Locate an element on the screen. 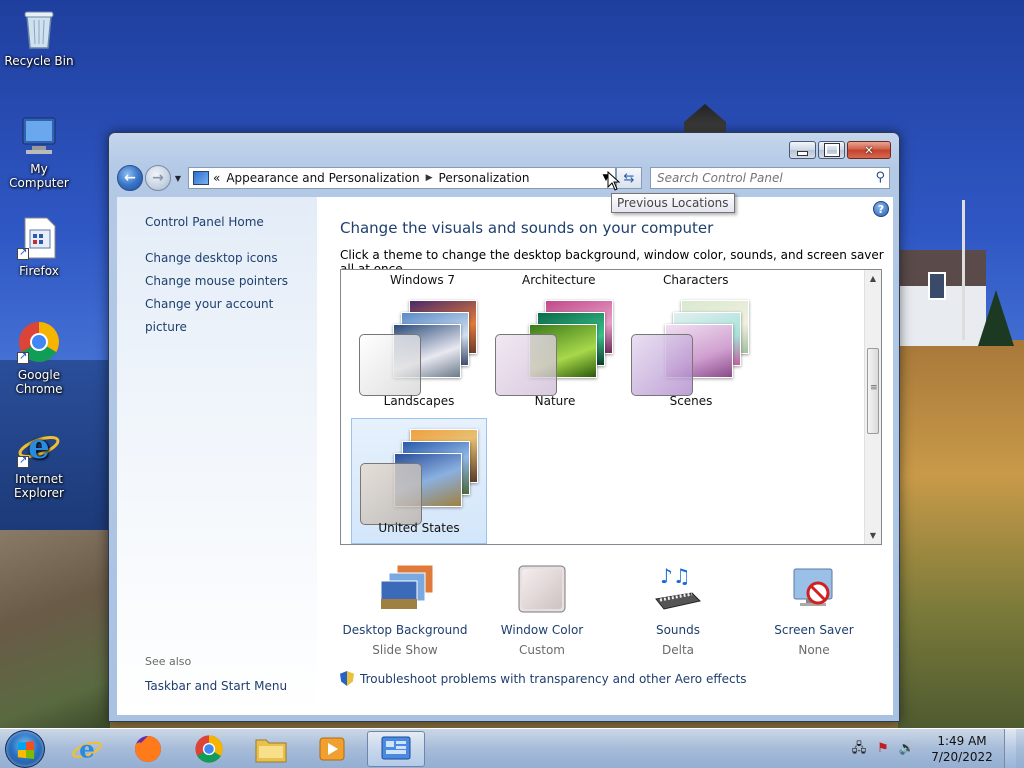 The width and height of the screenshot is (1024, 768). back-arrow-icon: ← is located at coordinates (130, 178).